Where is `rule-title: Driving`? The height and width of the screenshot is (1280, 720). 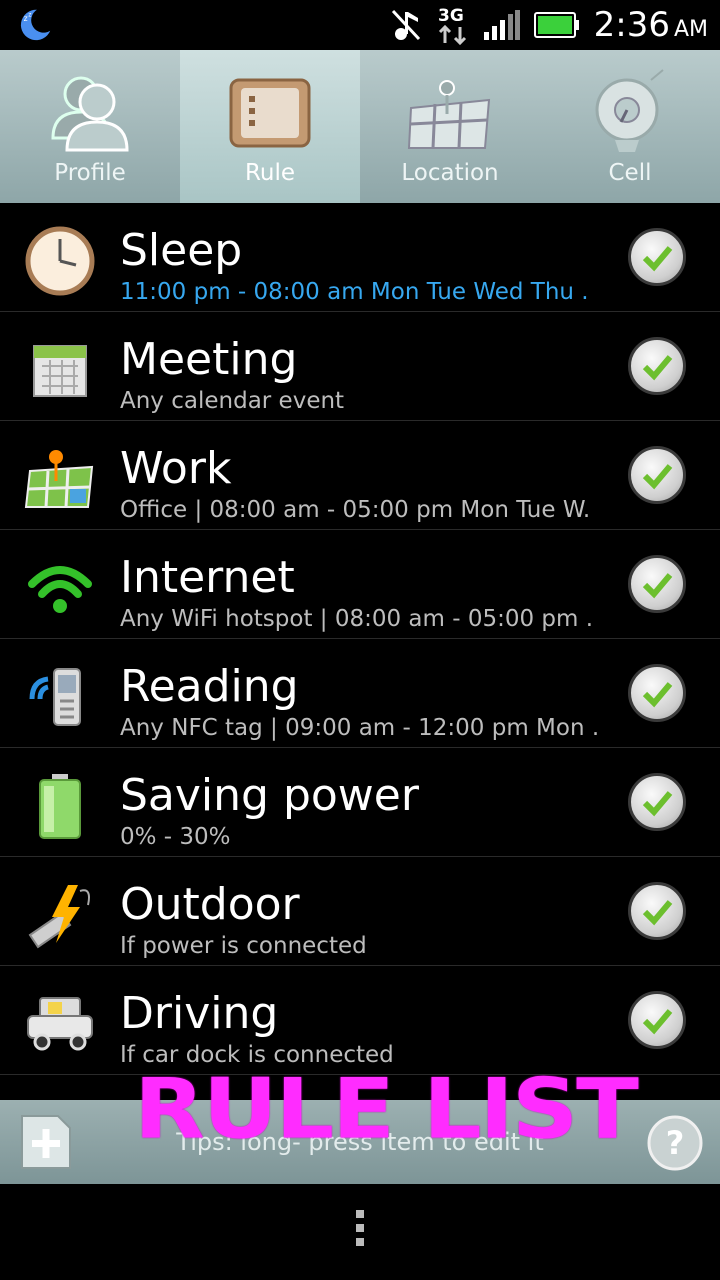
rule-title: Driving is located at coordinates (199, 1013).